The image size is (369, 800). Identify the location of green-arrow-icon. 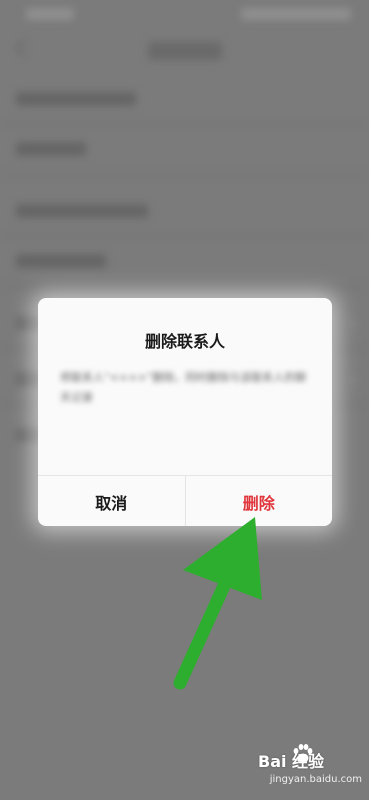
(217, 603).